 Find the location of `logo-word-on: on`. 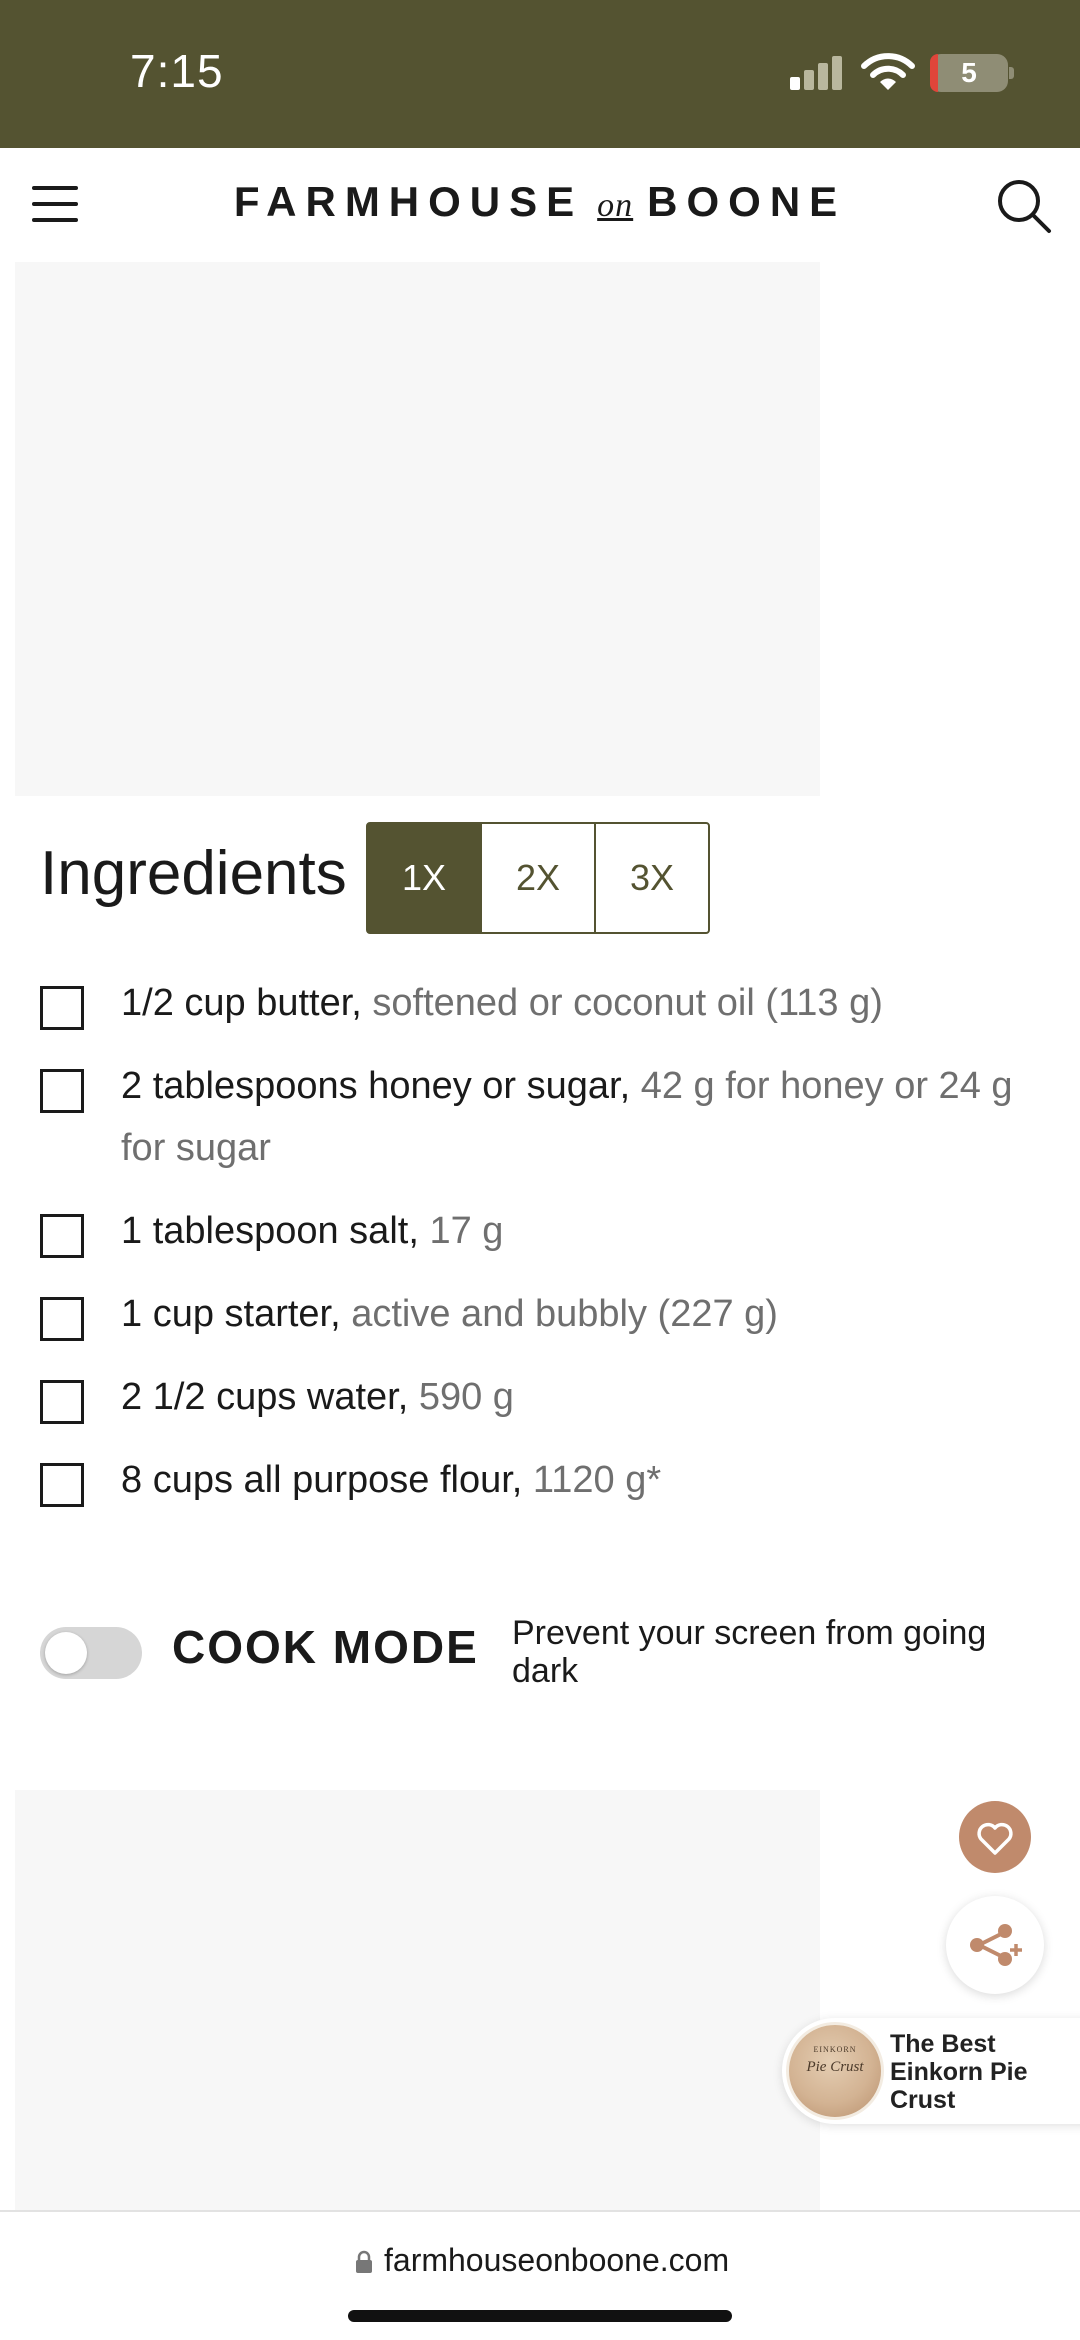

logo-word-on: on is located at coordinates (615, 205).